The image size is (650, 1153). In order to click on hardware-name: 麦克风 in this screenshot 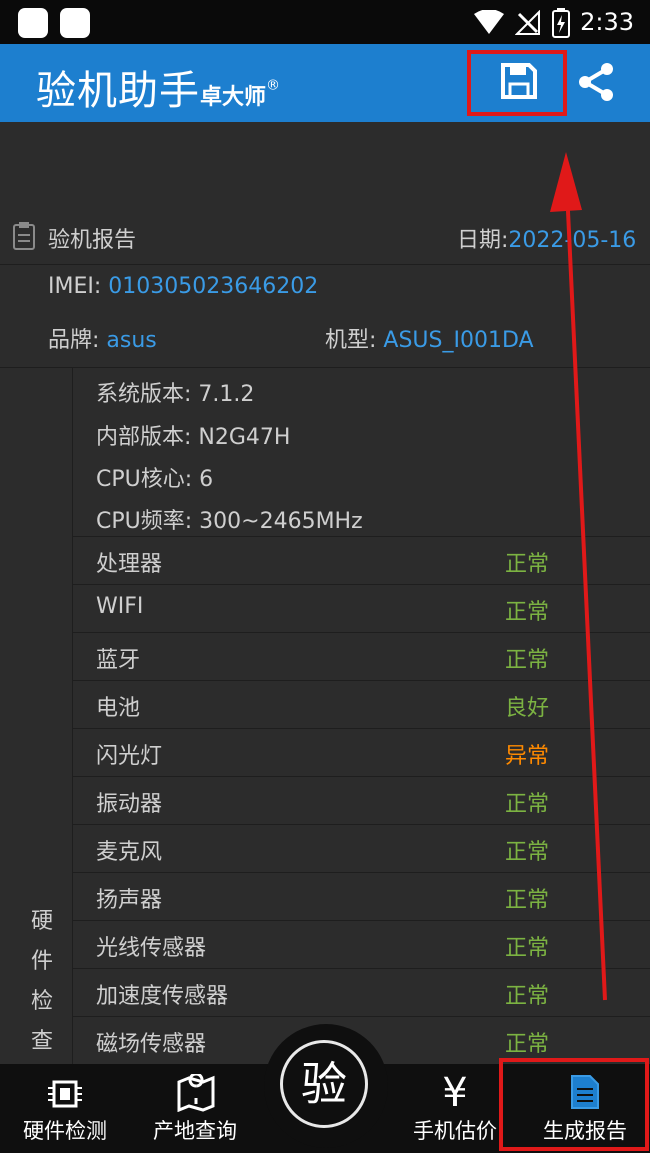, I will do `click(129, 852)`.